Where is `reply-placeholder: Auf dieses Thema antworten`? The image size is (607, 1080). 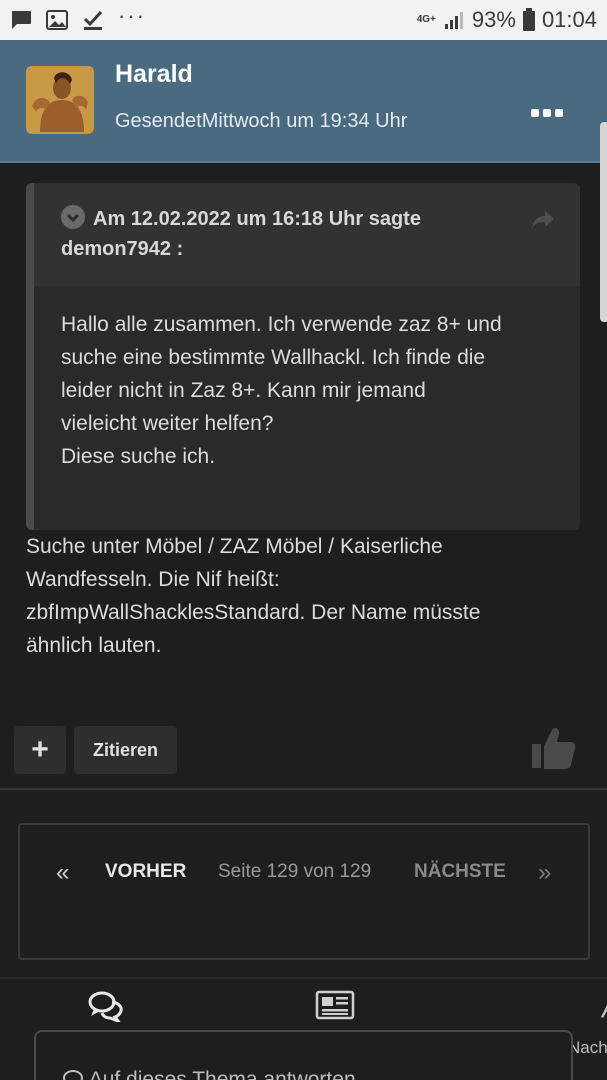 reply-placeholder: Auf dieses Thema antworten is located at coordinates (222, 1074).